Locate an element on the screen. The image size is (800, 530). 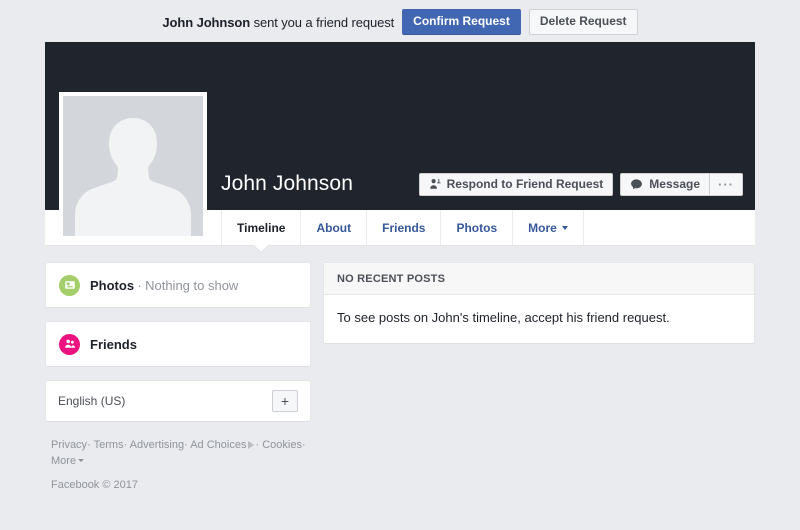
request-message-text: sent you a friend request is located at coordinates (322, 22).